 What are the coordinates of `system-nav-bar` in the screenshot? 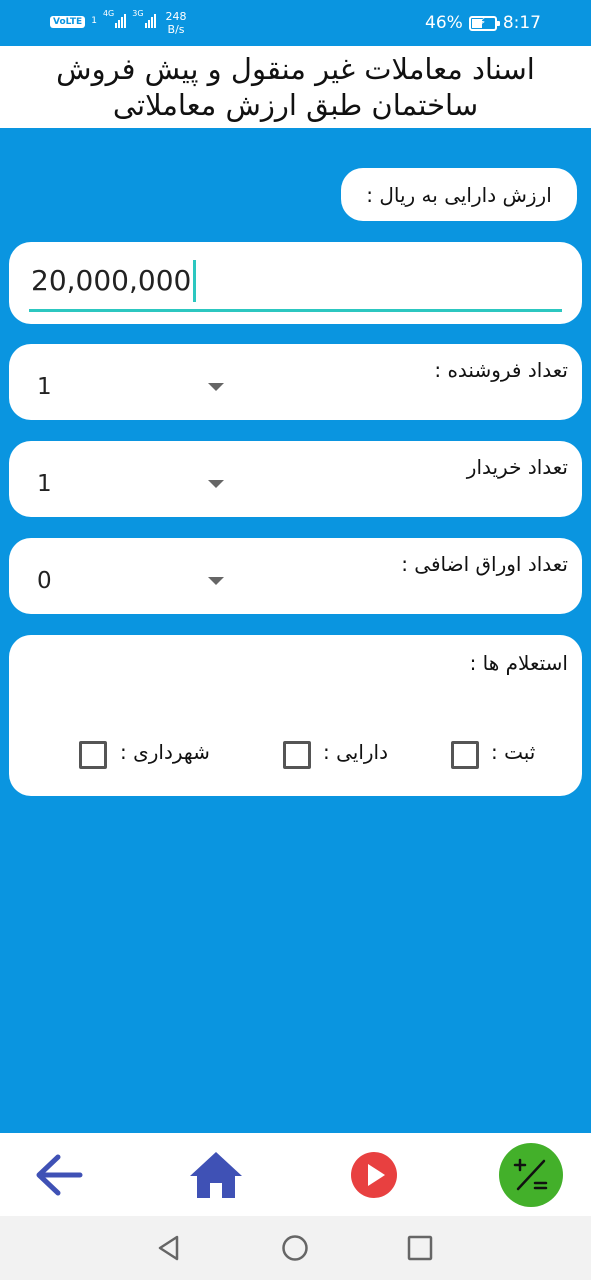 It's located at (295, 1248).